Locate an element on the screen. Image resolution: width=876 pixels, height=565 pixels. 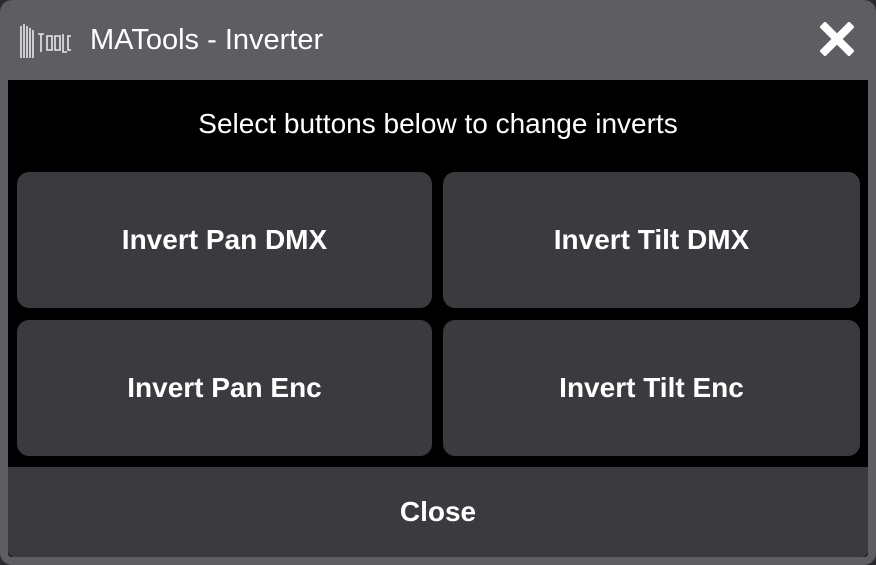
instructions-text: Select buttons below to change inverts is located at coordinates (438, 123).